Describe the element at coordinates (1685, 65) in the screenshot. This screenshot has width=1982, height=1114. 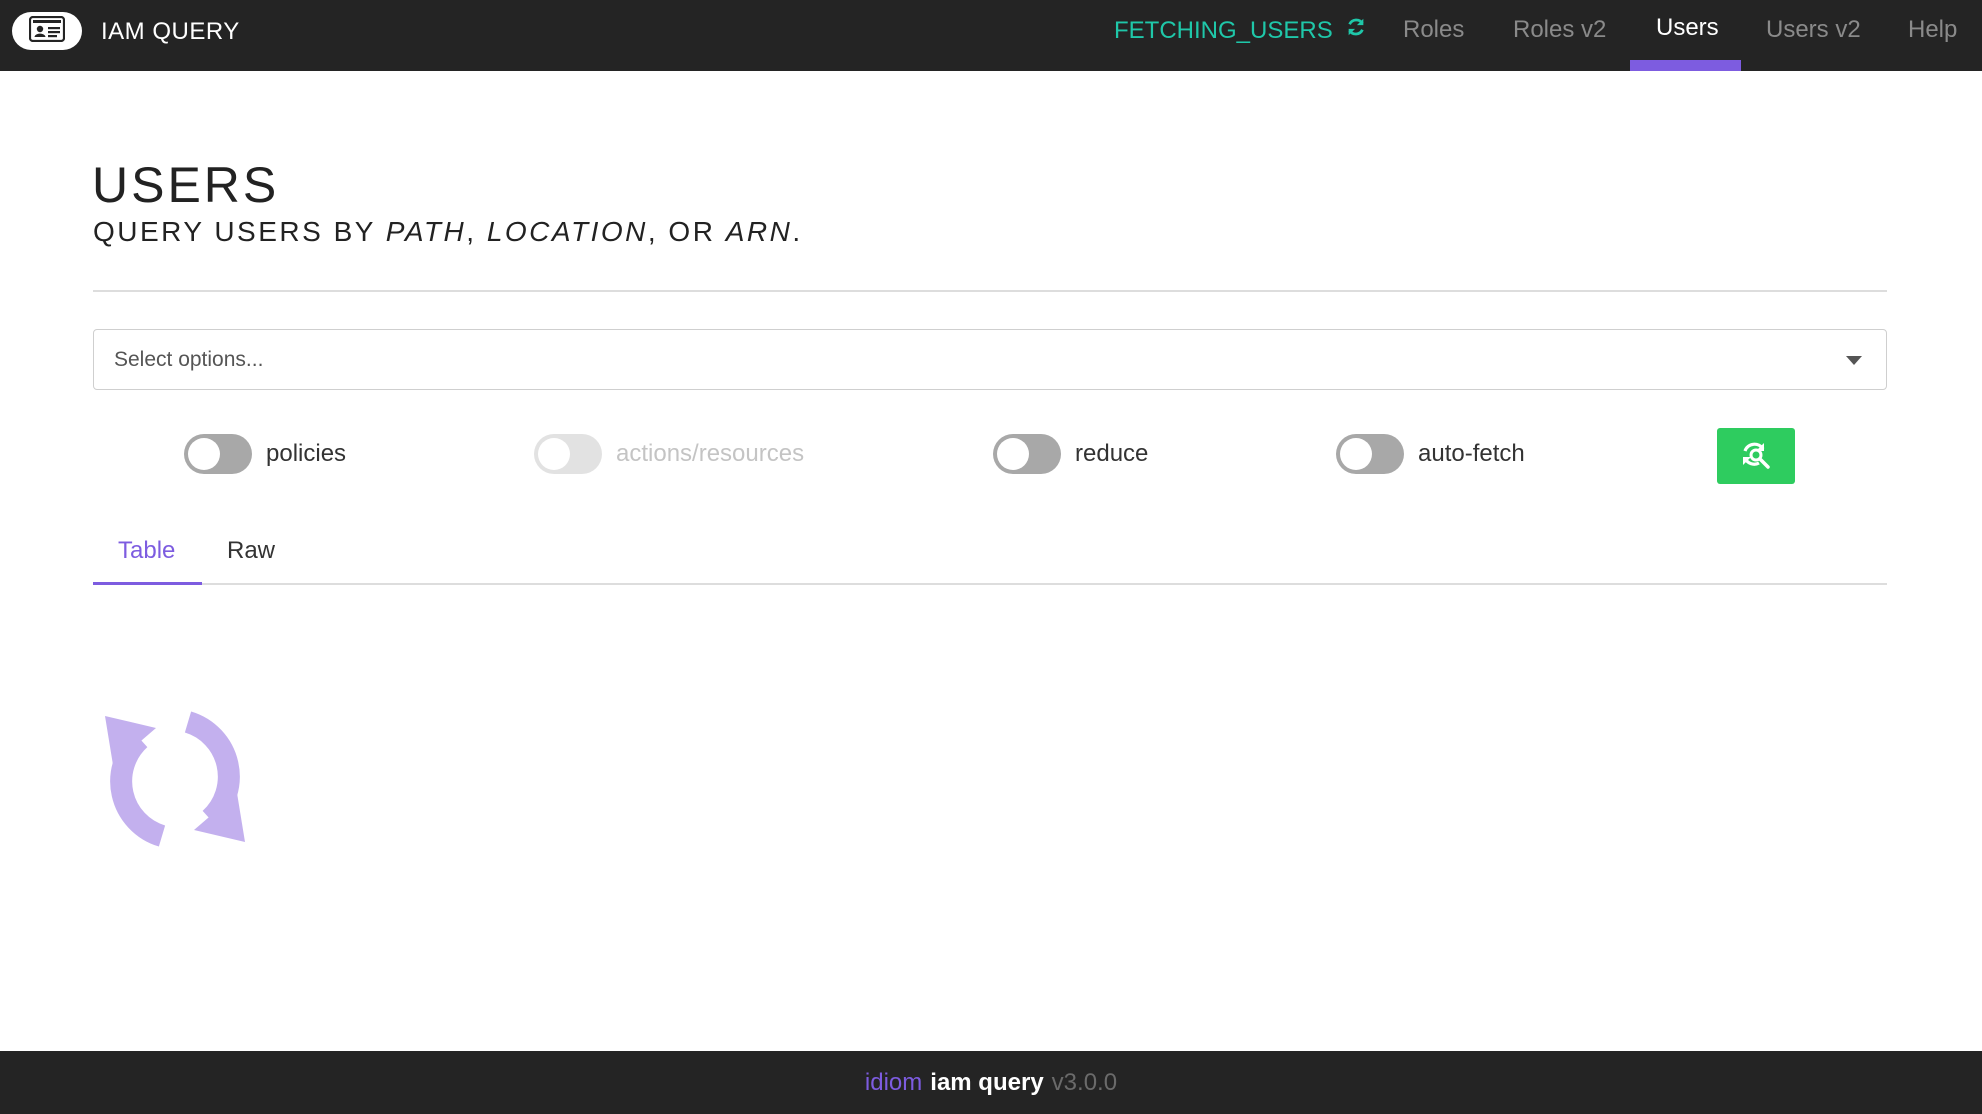
I see `active-nav-indicator` at that location.